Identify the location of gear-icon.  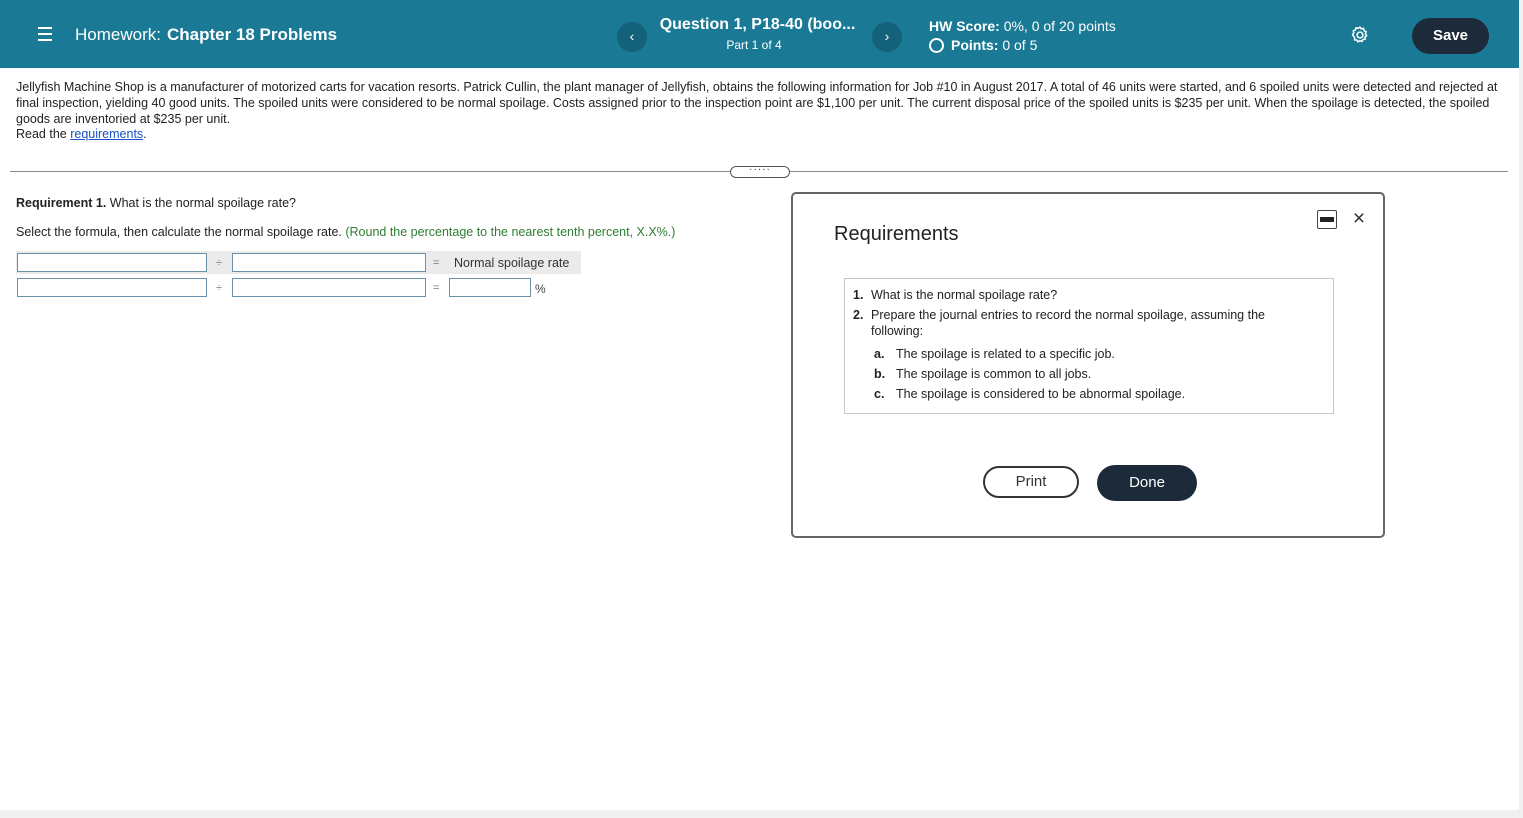
(1360, 35).